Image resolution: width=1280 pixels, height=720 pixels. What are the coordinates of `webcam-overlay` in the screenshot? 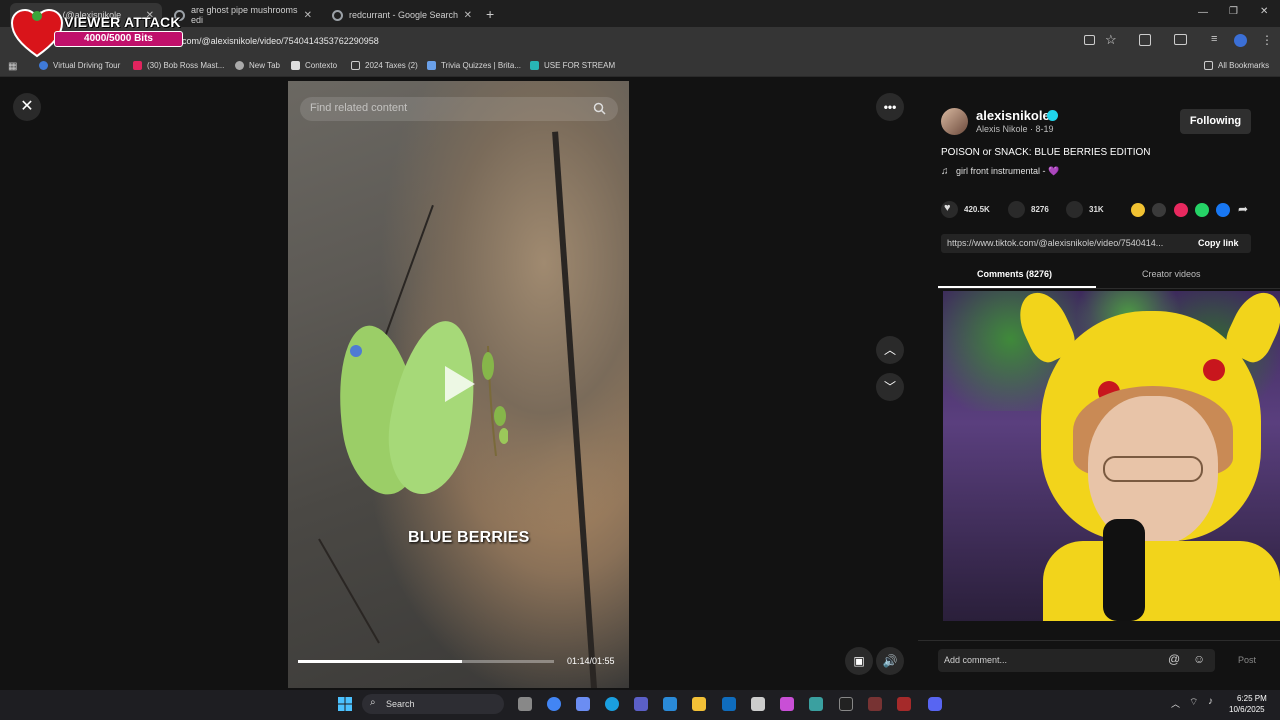 It's located at (1111, 456).